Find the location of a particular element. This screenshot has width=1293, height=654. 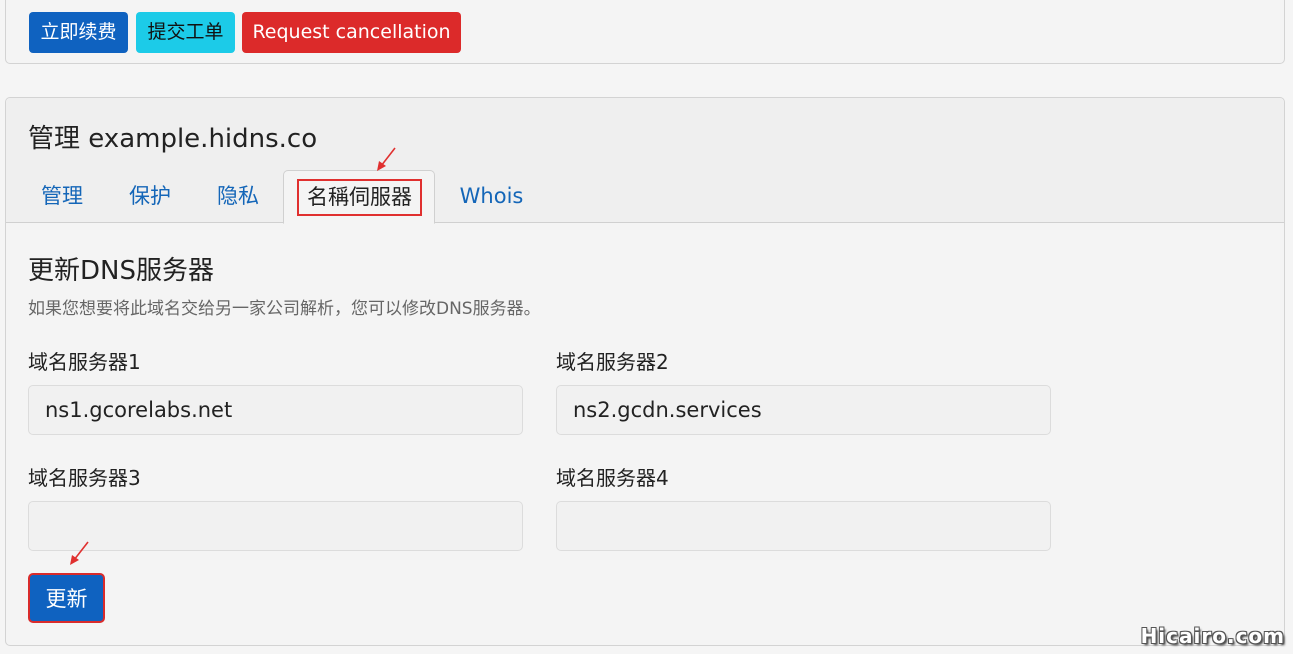

tab-bar: 管理 保护 隐私 名稱伺服器 Whois is located at coordinates (645, 197).